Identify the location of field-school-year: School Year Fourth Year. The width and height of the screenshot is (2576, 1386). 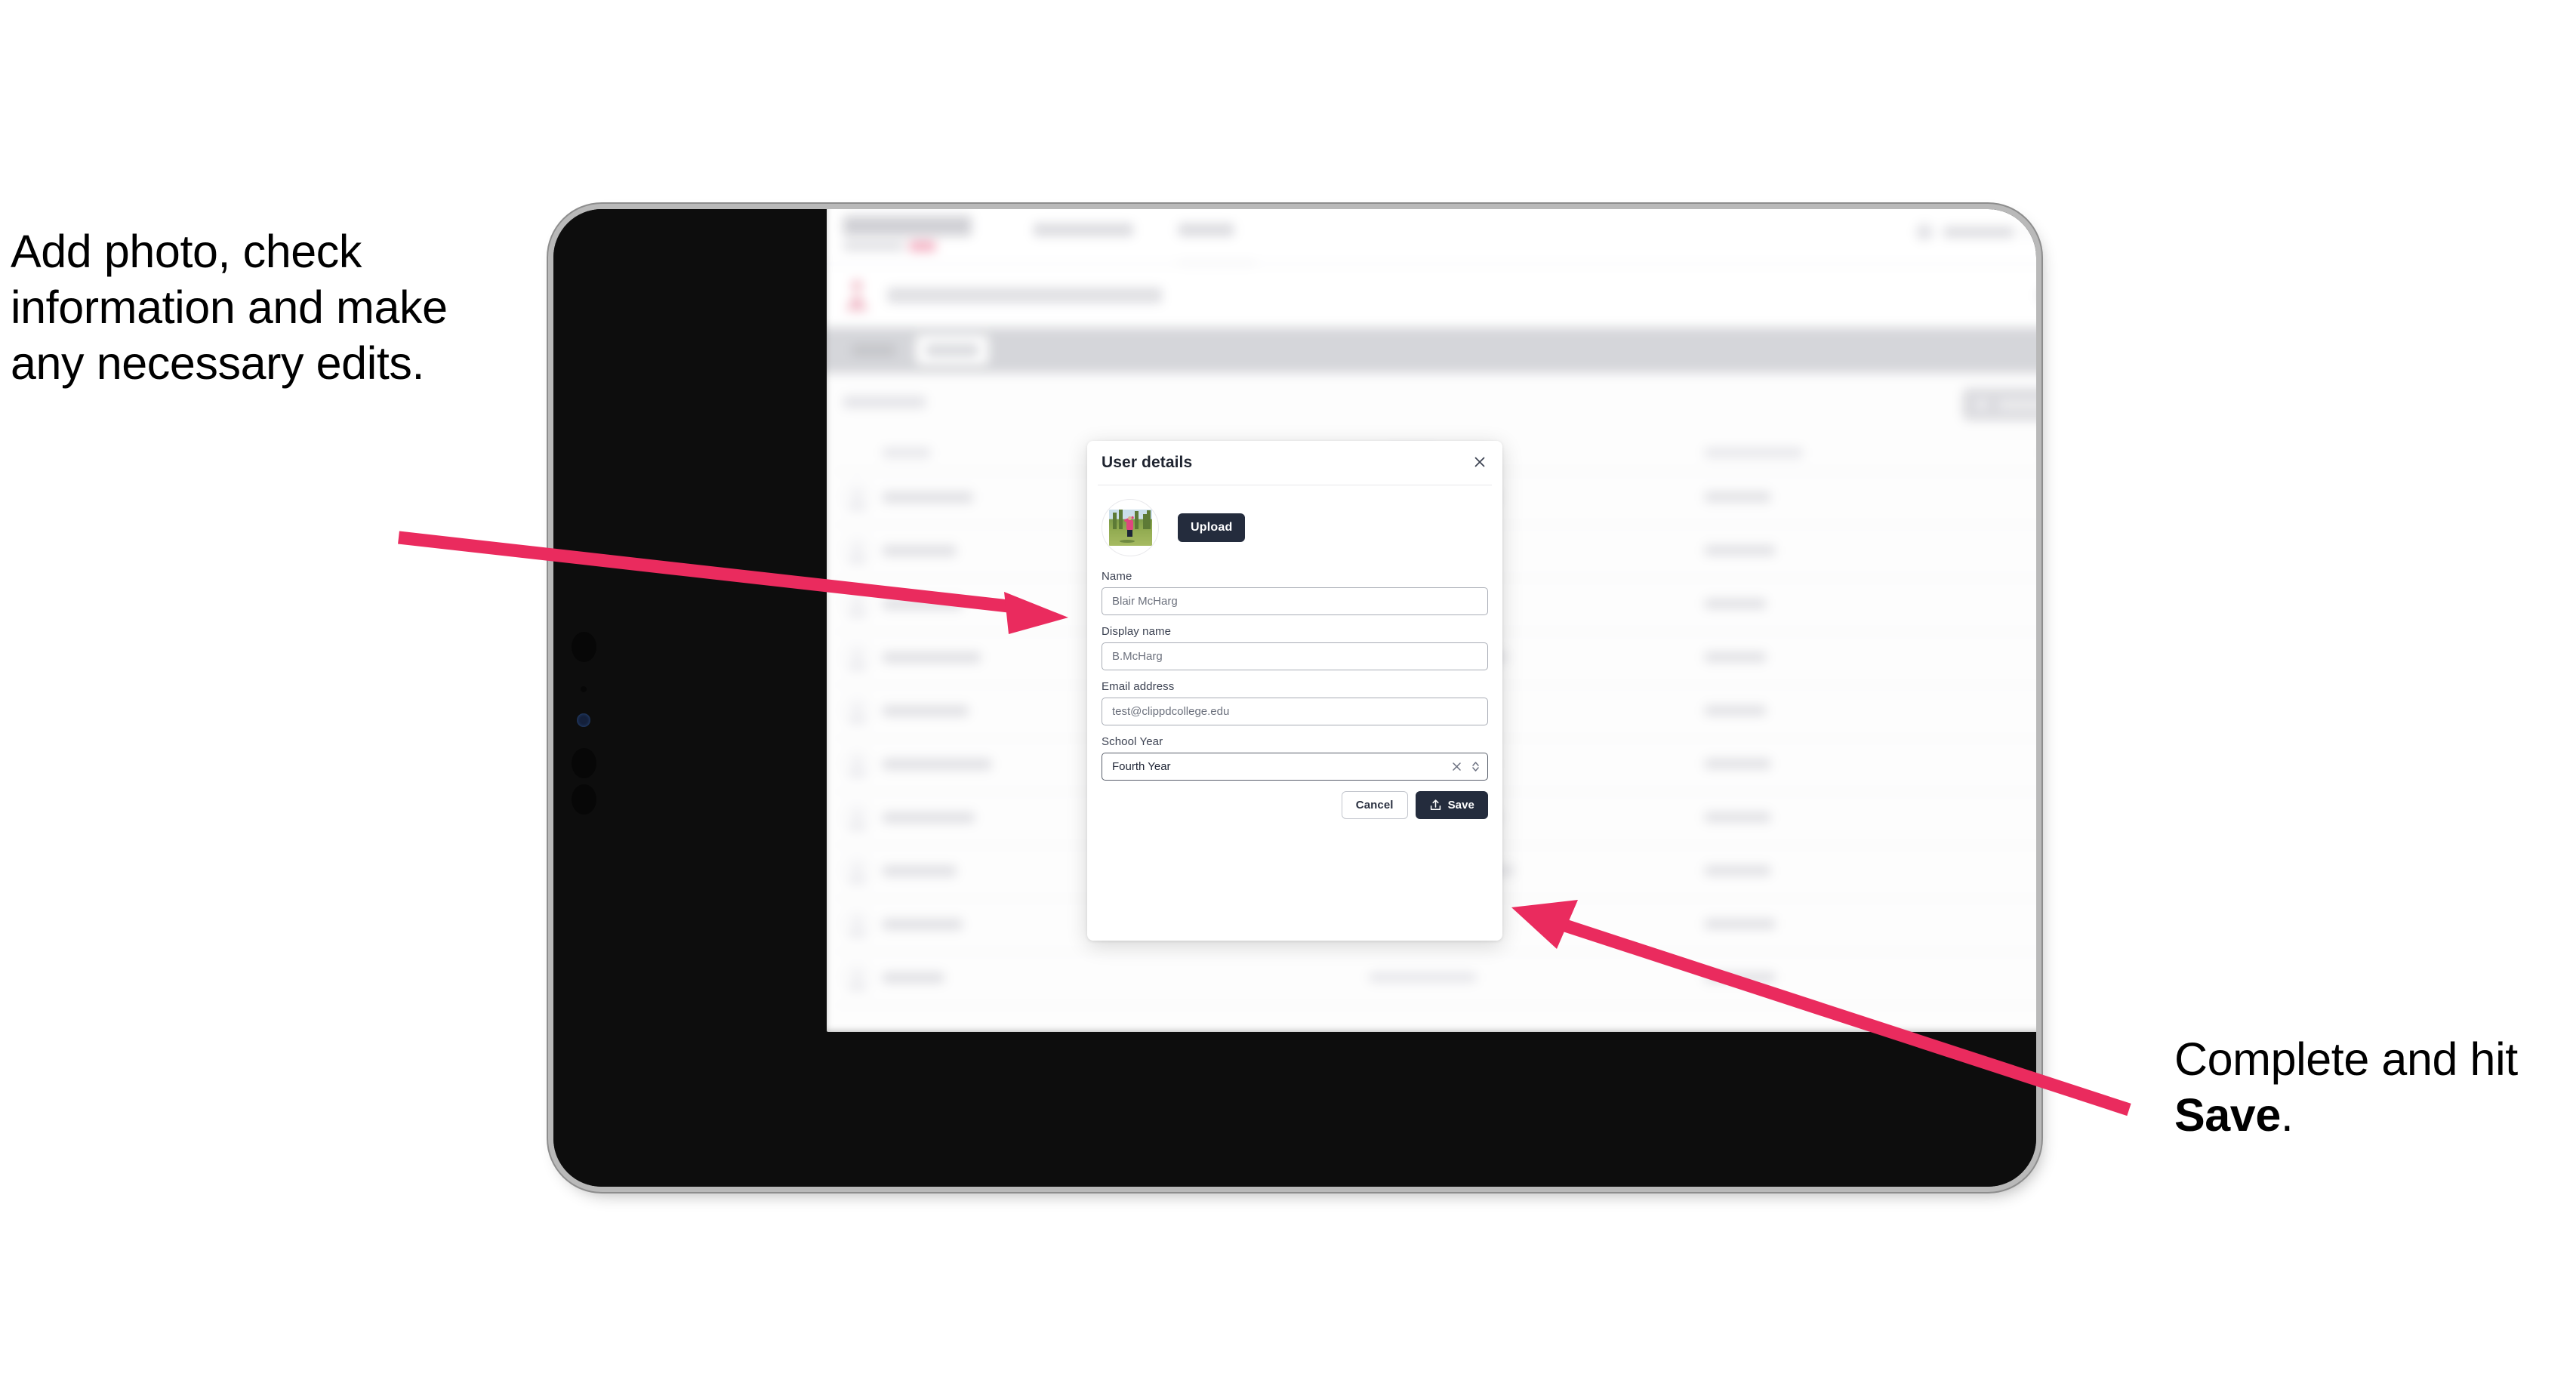
(1295, 758).